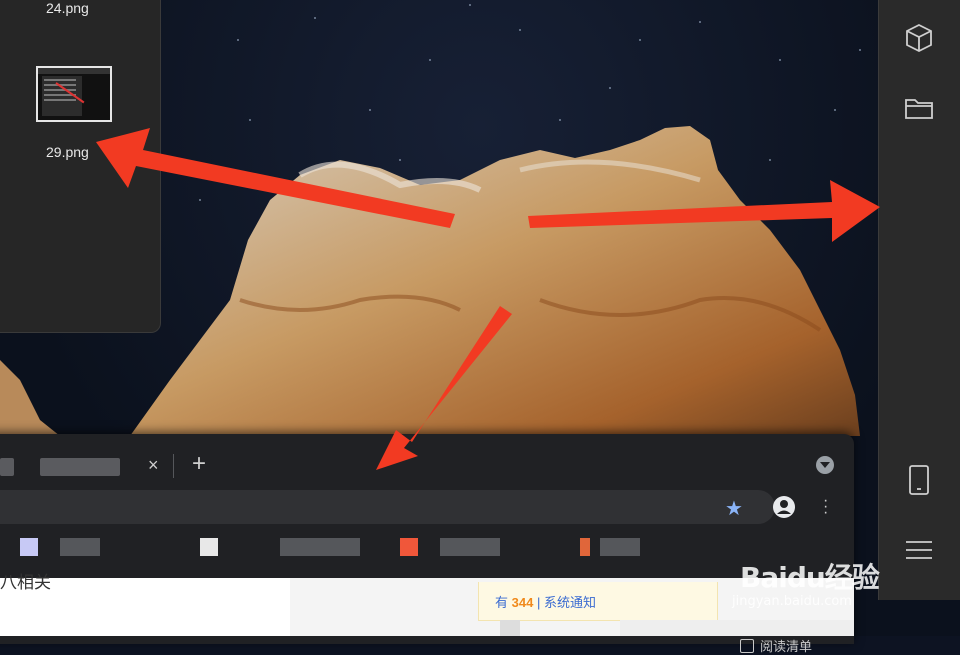 Image resolution: width=960 pixels, height=655 pixels. I want to click on watermark-logo: Baidu经验, so click(810, 577).